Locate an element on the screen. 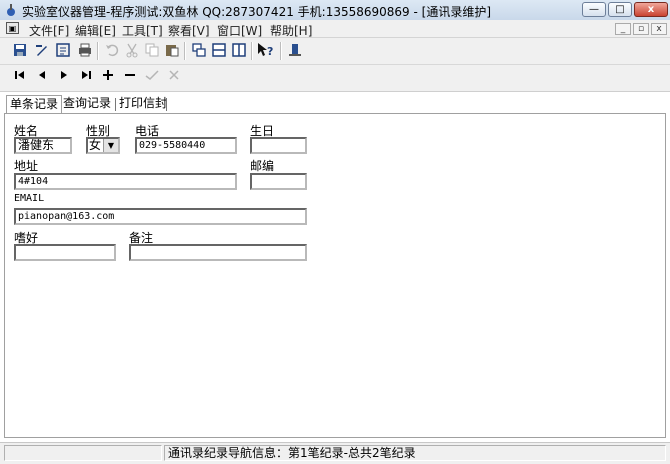 This screenshot has width=670, height=464. save-icon is located at coordinates (20, 51).